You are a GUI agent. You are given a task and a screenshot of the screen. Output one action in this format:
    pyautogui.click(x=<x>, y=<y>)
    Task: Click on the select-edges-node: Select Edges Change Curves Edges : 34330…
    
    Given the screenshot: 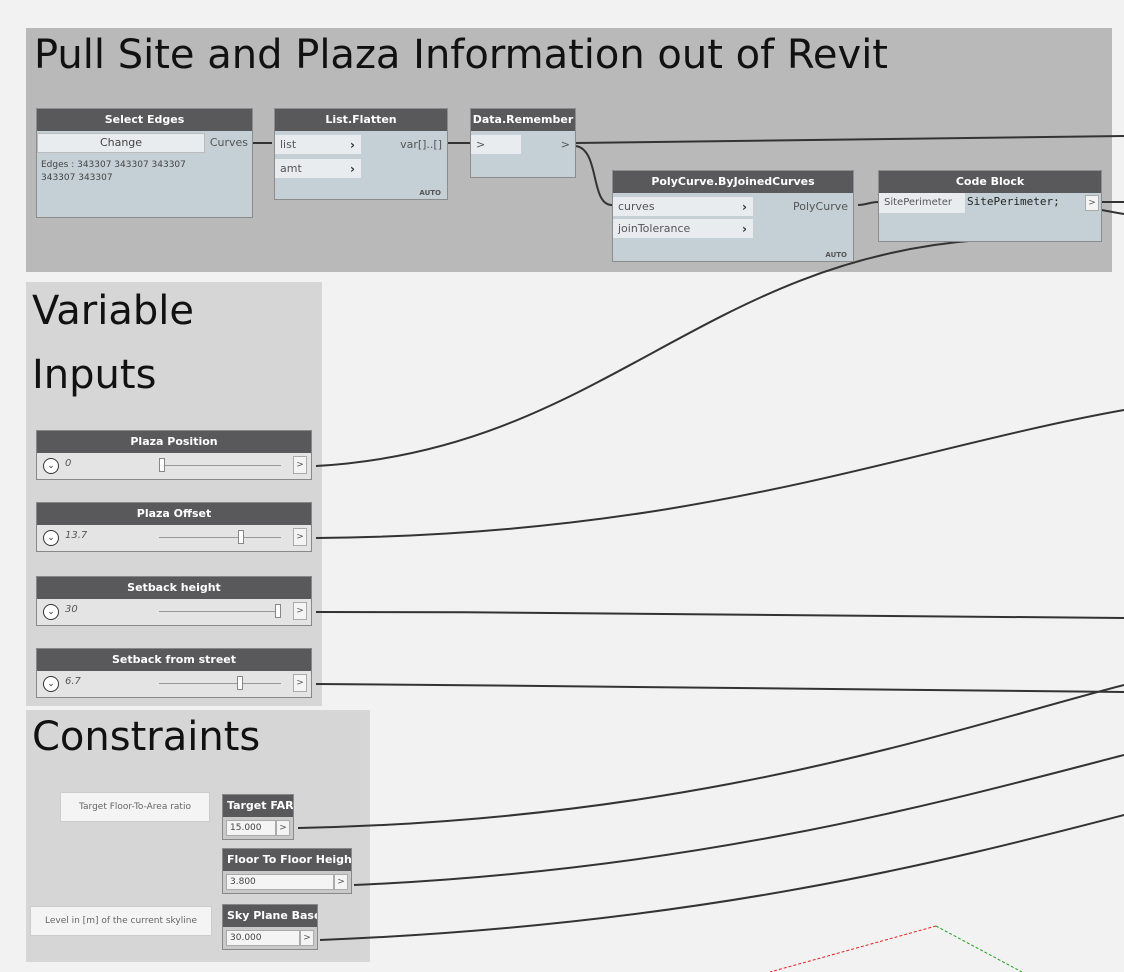 What is the action you would take?
    pyautogui.click(x=144, y=163)
    